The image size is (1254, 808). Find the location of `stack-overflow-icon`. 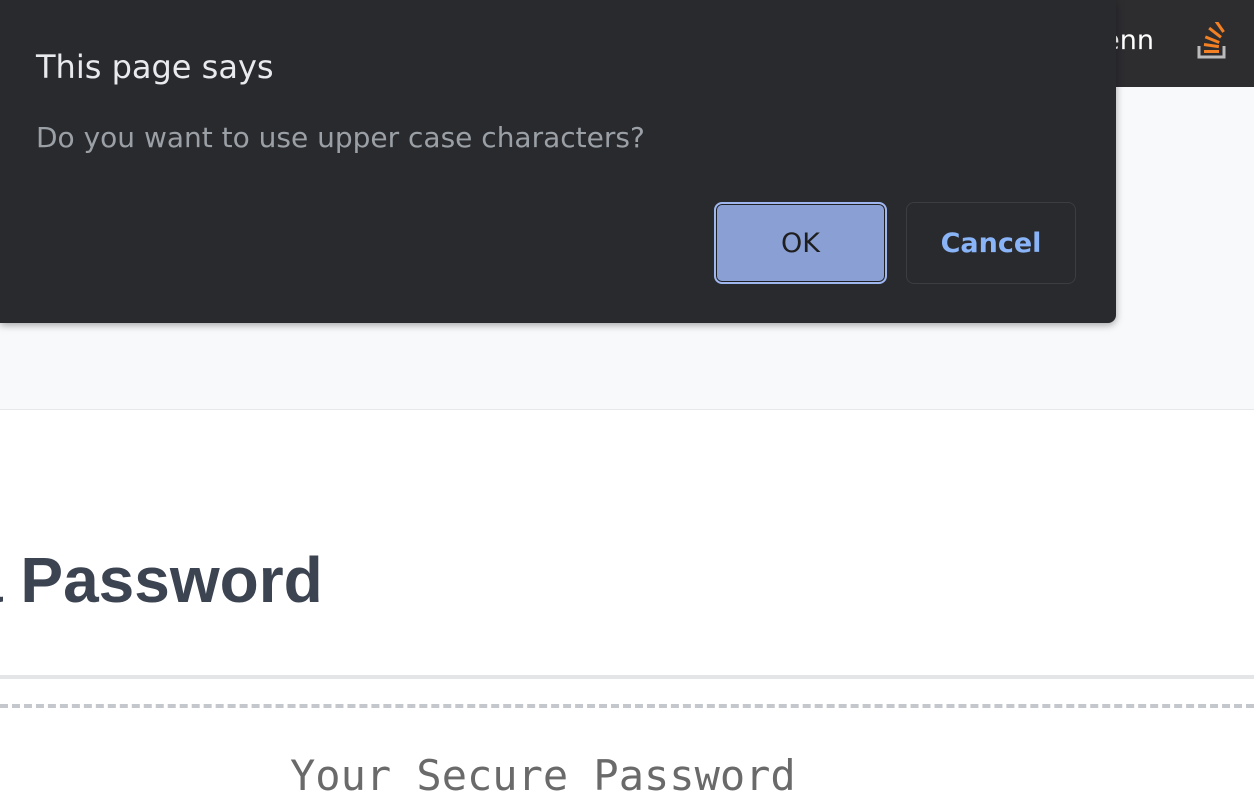

stack-overflow-icon is located at coordinates (1213, 39).